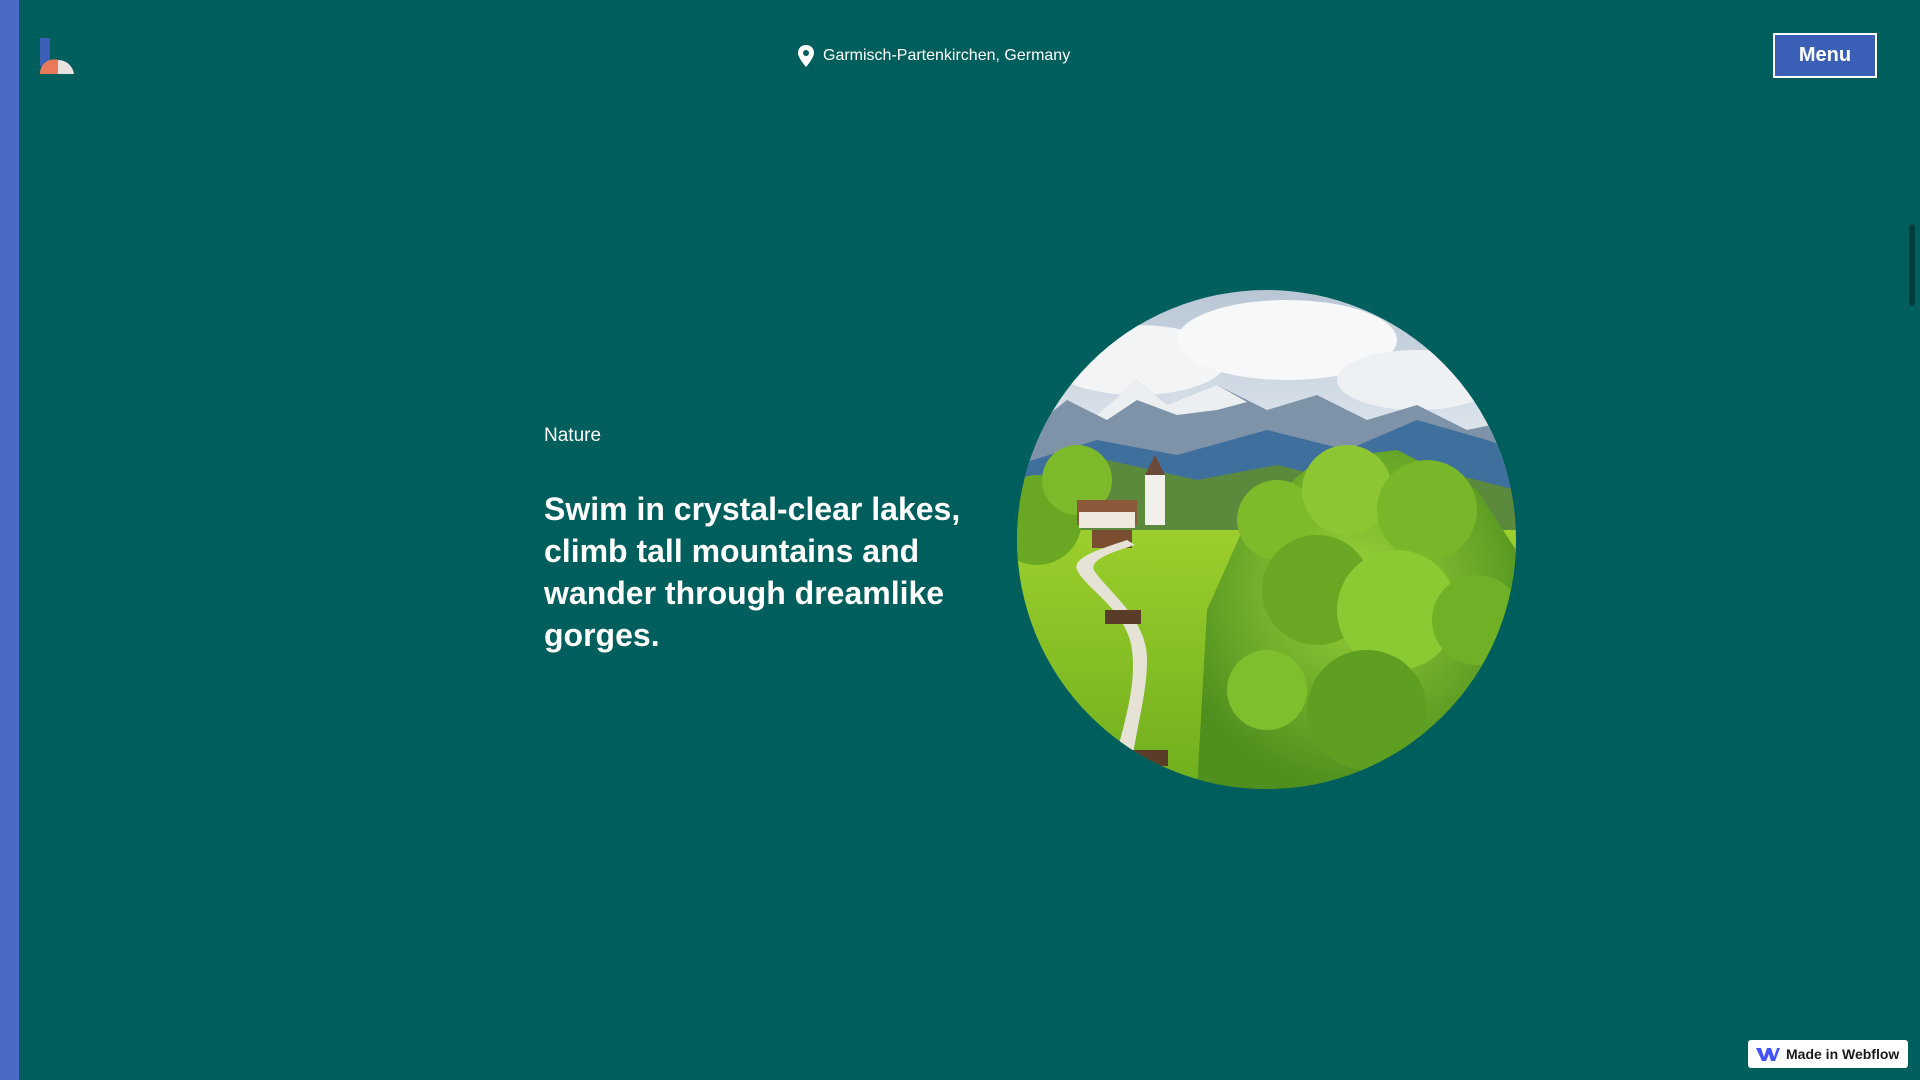  What do you see at coordinates (57, 56) in the screenshot?
I see `brand-logo-icon` at bounding box center [57, 56].